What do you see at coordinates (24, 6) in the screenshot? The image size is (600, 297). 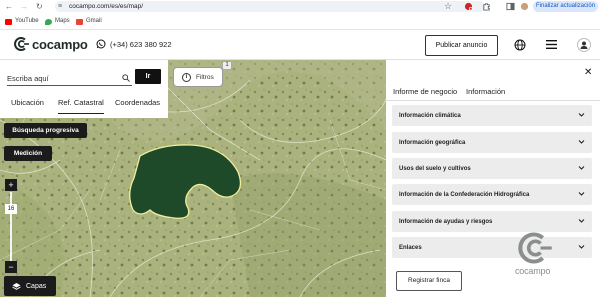 I see `forward-icon: →` at bounding box center [24, 6].